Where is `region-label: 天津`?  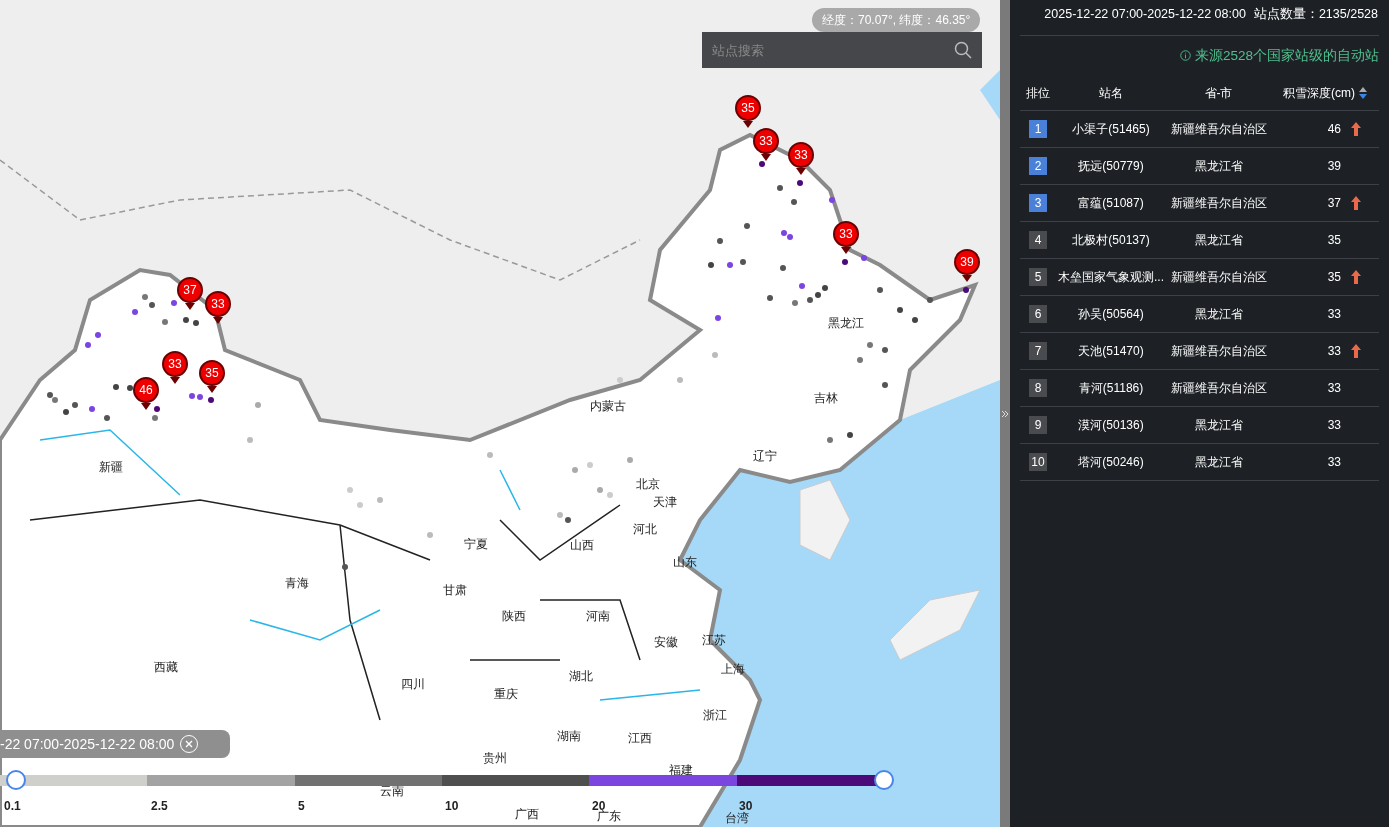 region-label: 天津 is located at coordinates (665, 502).